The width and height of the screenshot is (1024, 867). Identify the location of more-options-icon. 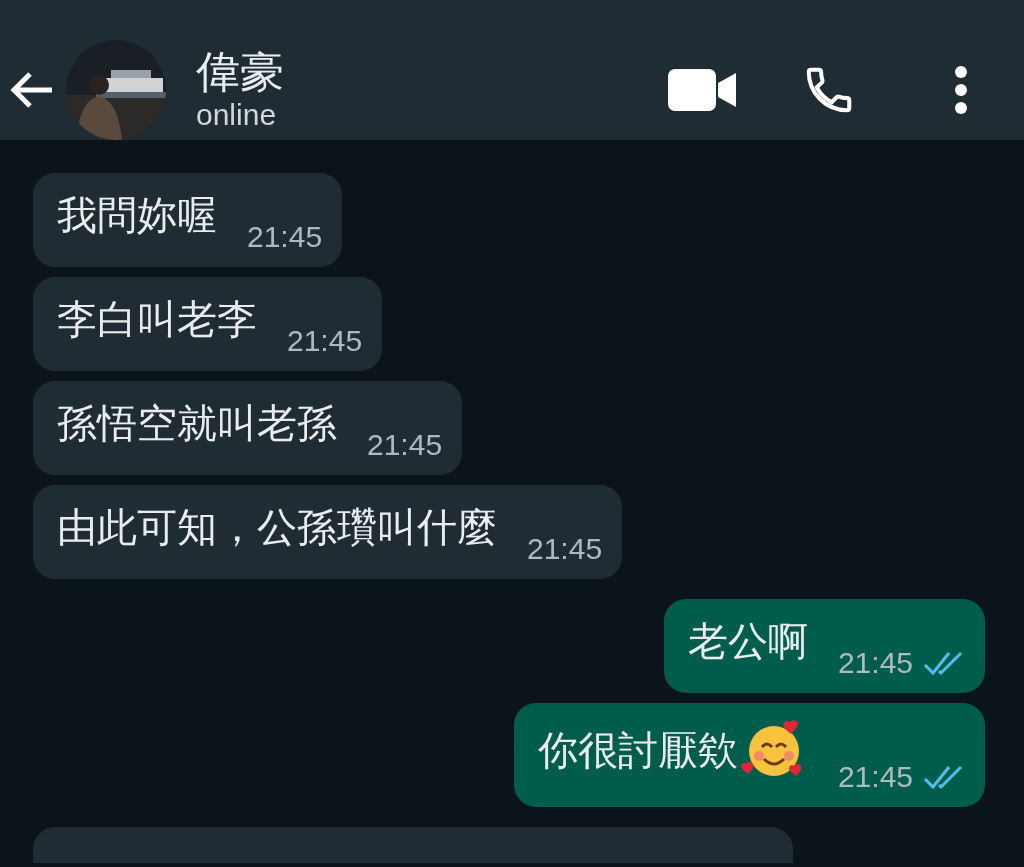
(961, 90).